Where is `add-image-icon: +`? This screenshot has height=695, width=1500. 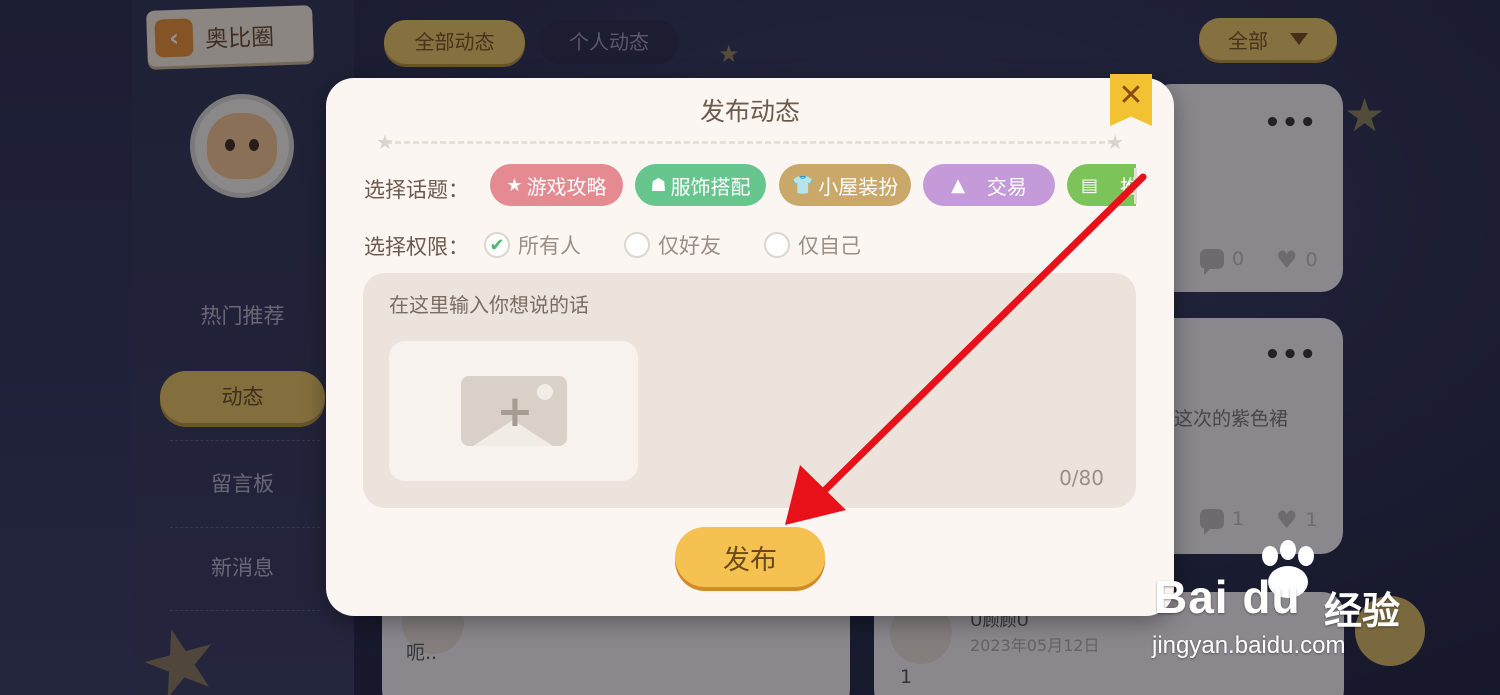
add-image-icon: + is located at coordinates (513, 411).